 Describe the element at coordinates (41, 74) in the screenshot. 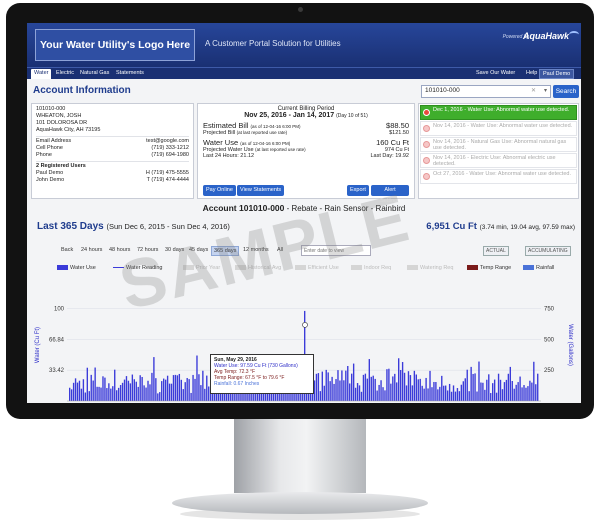

I see `tab-water: Water` at that location.